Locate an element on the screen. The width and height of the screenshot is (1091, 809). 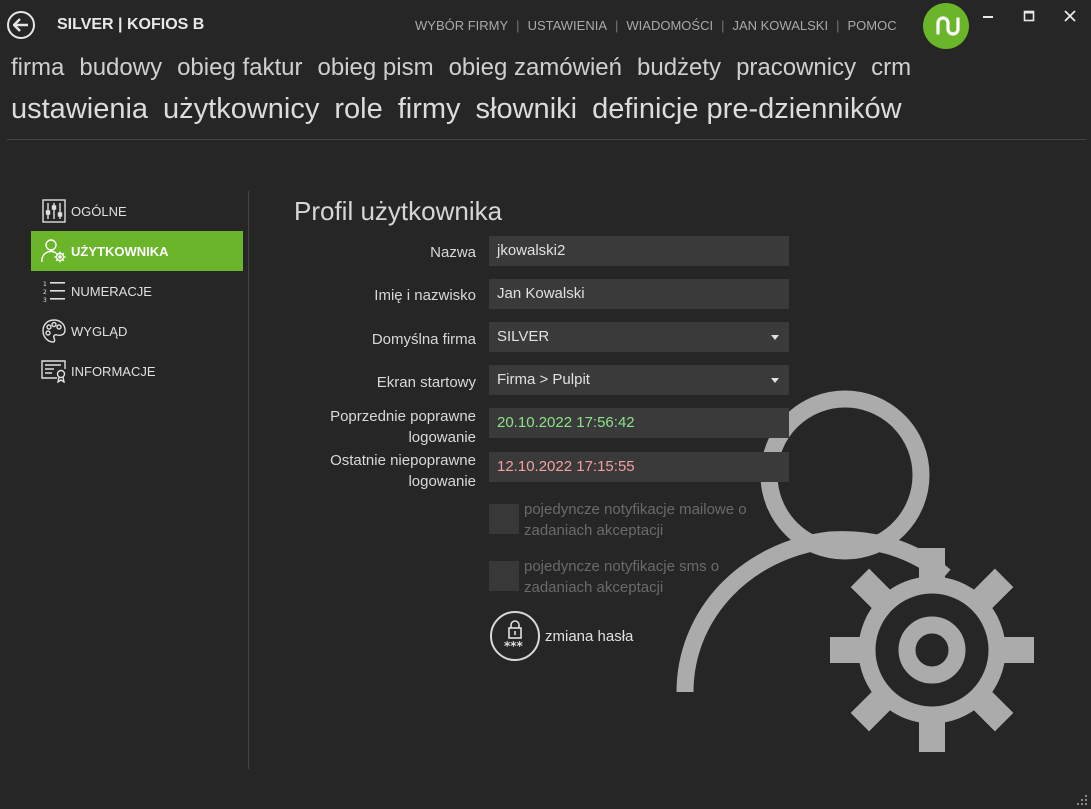
svg-text: 1 is located at coordinates (45, 284).